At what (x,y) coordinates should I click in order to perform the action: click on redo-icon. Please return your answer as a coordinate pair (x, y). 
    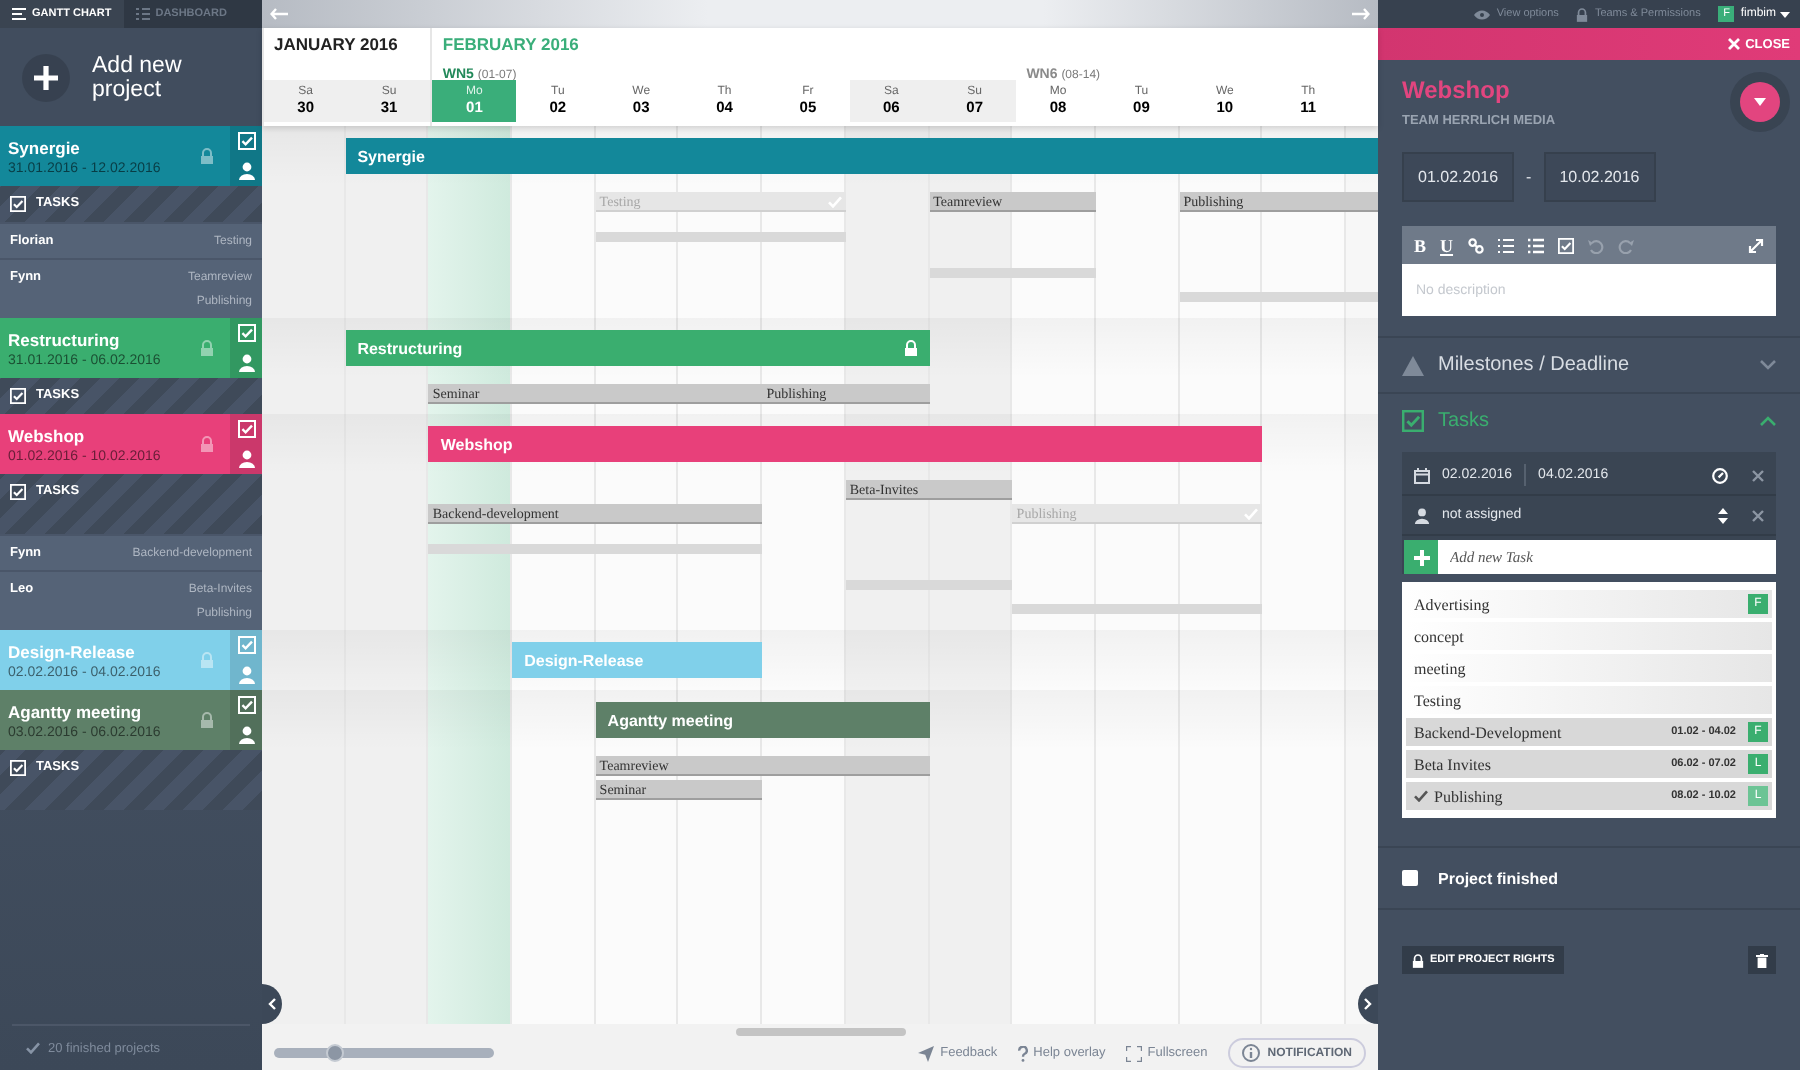
    Looking at the image, I should click on (1625, 245).